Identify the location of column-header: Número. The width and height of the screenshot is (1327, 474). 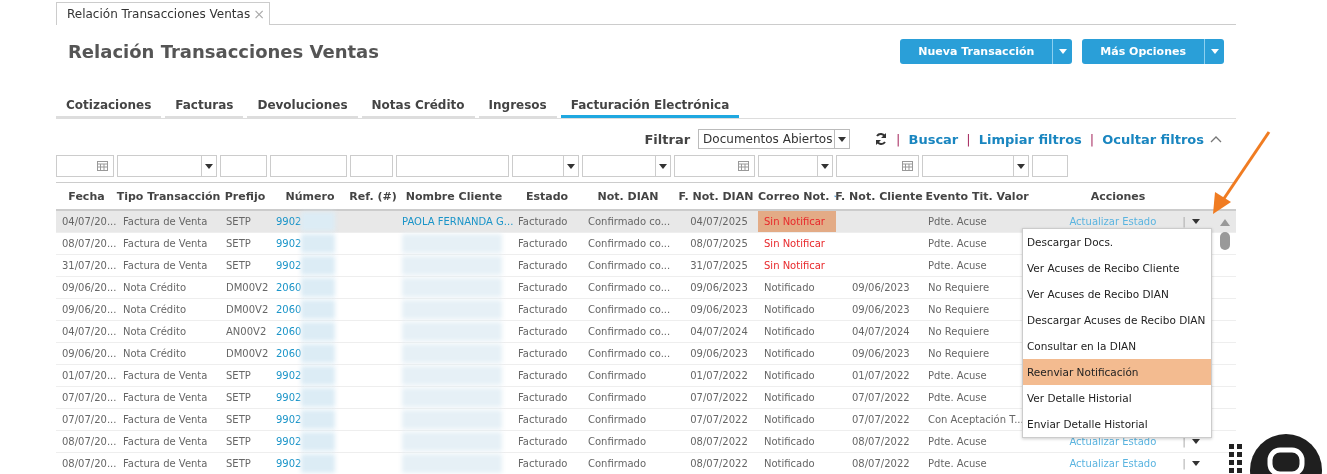
(310, 196).